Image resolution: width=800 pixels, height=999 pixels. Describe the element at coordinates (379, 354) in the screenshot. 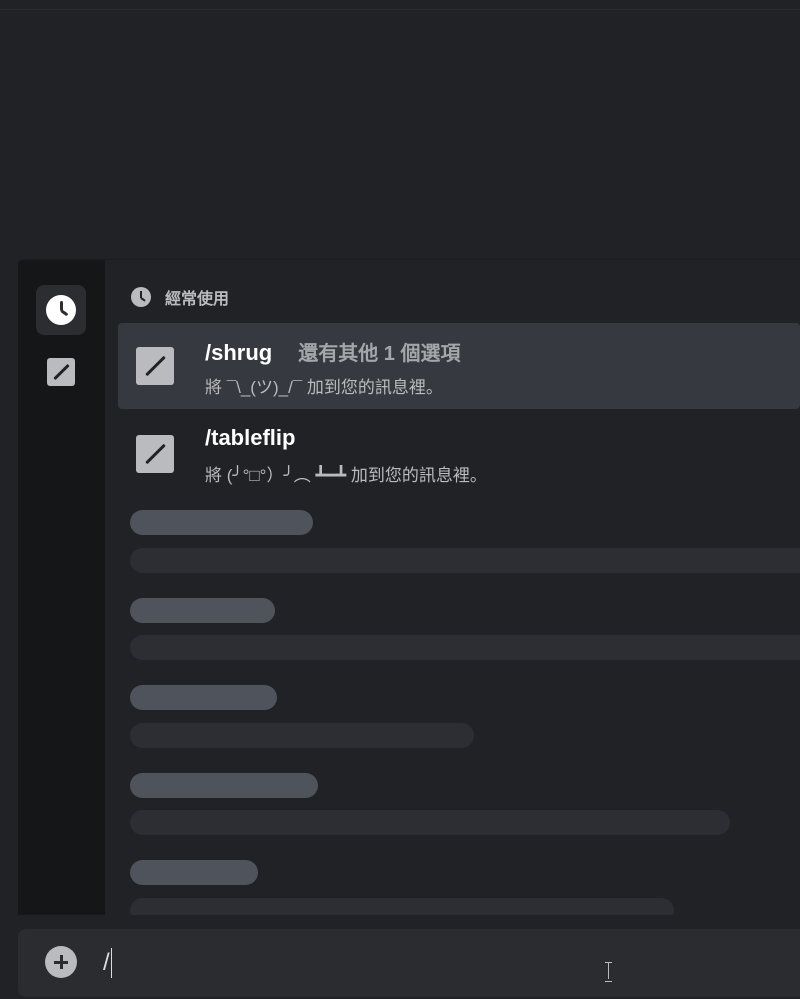

I see `more-options-label: 還有其他 1 個選項` at that location.